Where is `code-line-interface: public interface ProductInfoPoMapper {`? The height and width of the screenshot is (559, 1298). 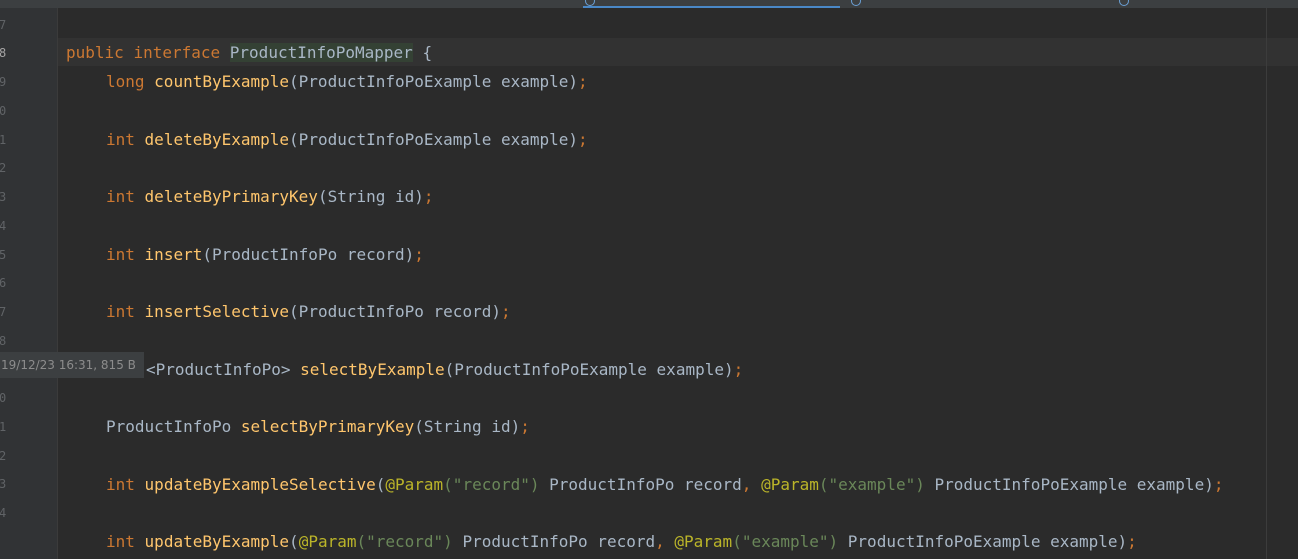 code-line-interface: public interface ProductInfoPoMapper { is located at coordinates (249, 53).